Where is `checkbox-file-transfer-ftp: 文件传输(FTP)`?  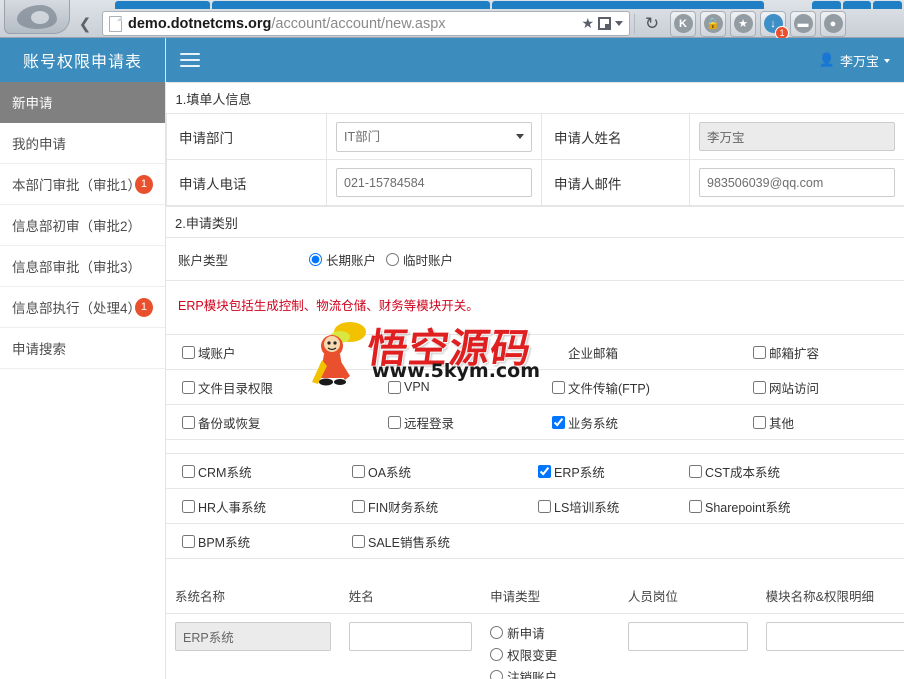 checkbox-file-transfer-ftp: 文件传输(FTP) is located at coordinates (652, 387).